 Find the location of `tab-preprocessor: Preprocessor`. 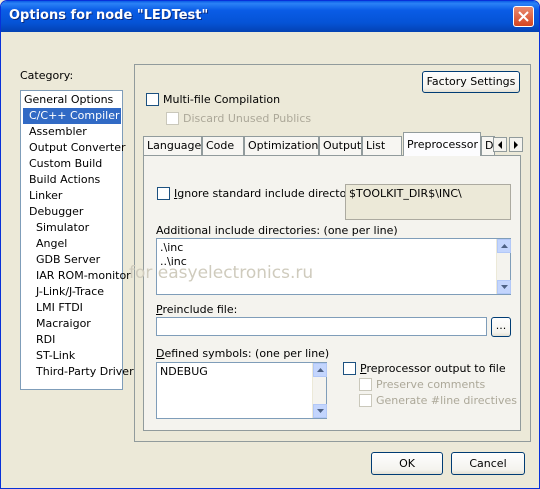

tab-preprocessor: Preprocessor is located at coordinates (442, 144).